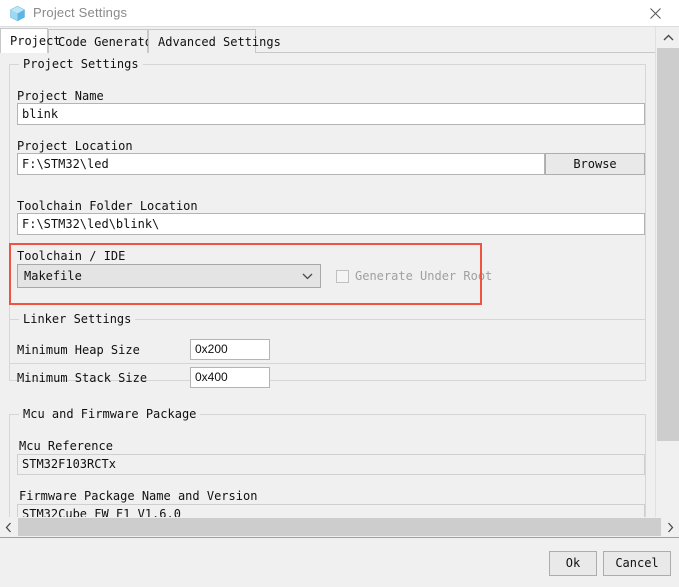 The height and width of the screenshot is (587, 679). I want to click on vertical-scrollbar, so click(667, 281).